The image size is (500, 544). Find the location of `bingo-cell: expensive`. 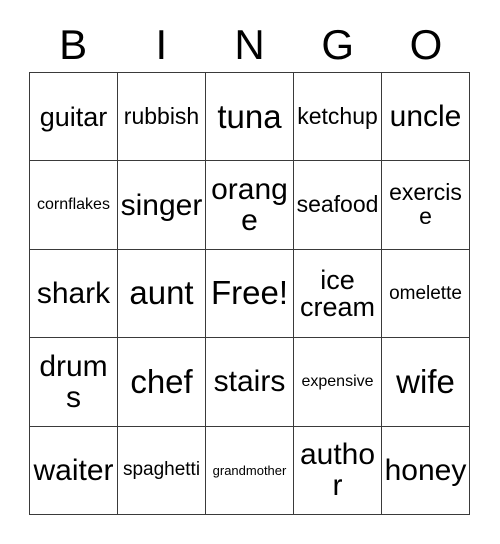

bingo-cell: expensive is located at coordinates (338, 382).